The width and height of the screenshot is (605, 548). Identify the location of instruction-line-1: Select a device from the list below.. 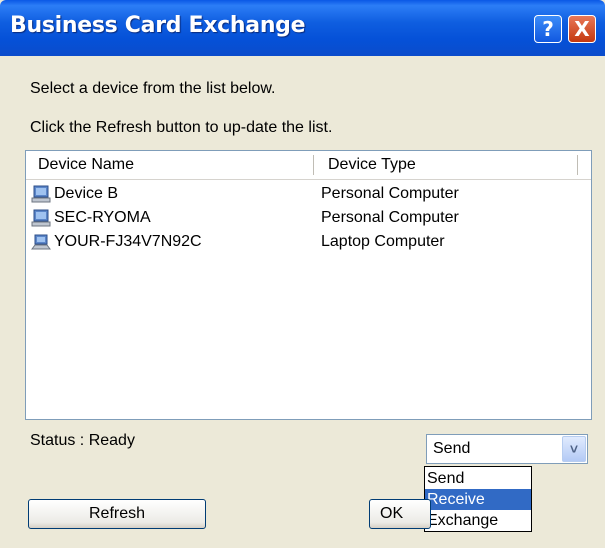
(153, 88).